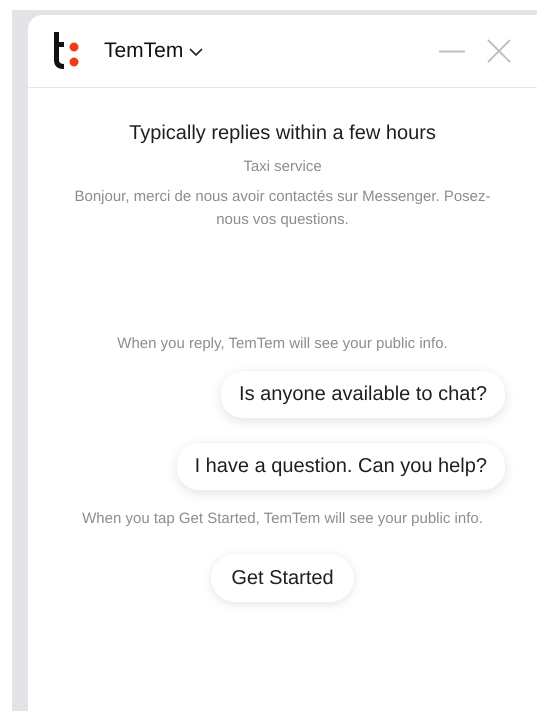 The image size is (537, 711). What do you see at coordinates (196, 52) in the screenshot?
I see `chevron-down-icon` at bounding box center [196, 52].